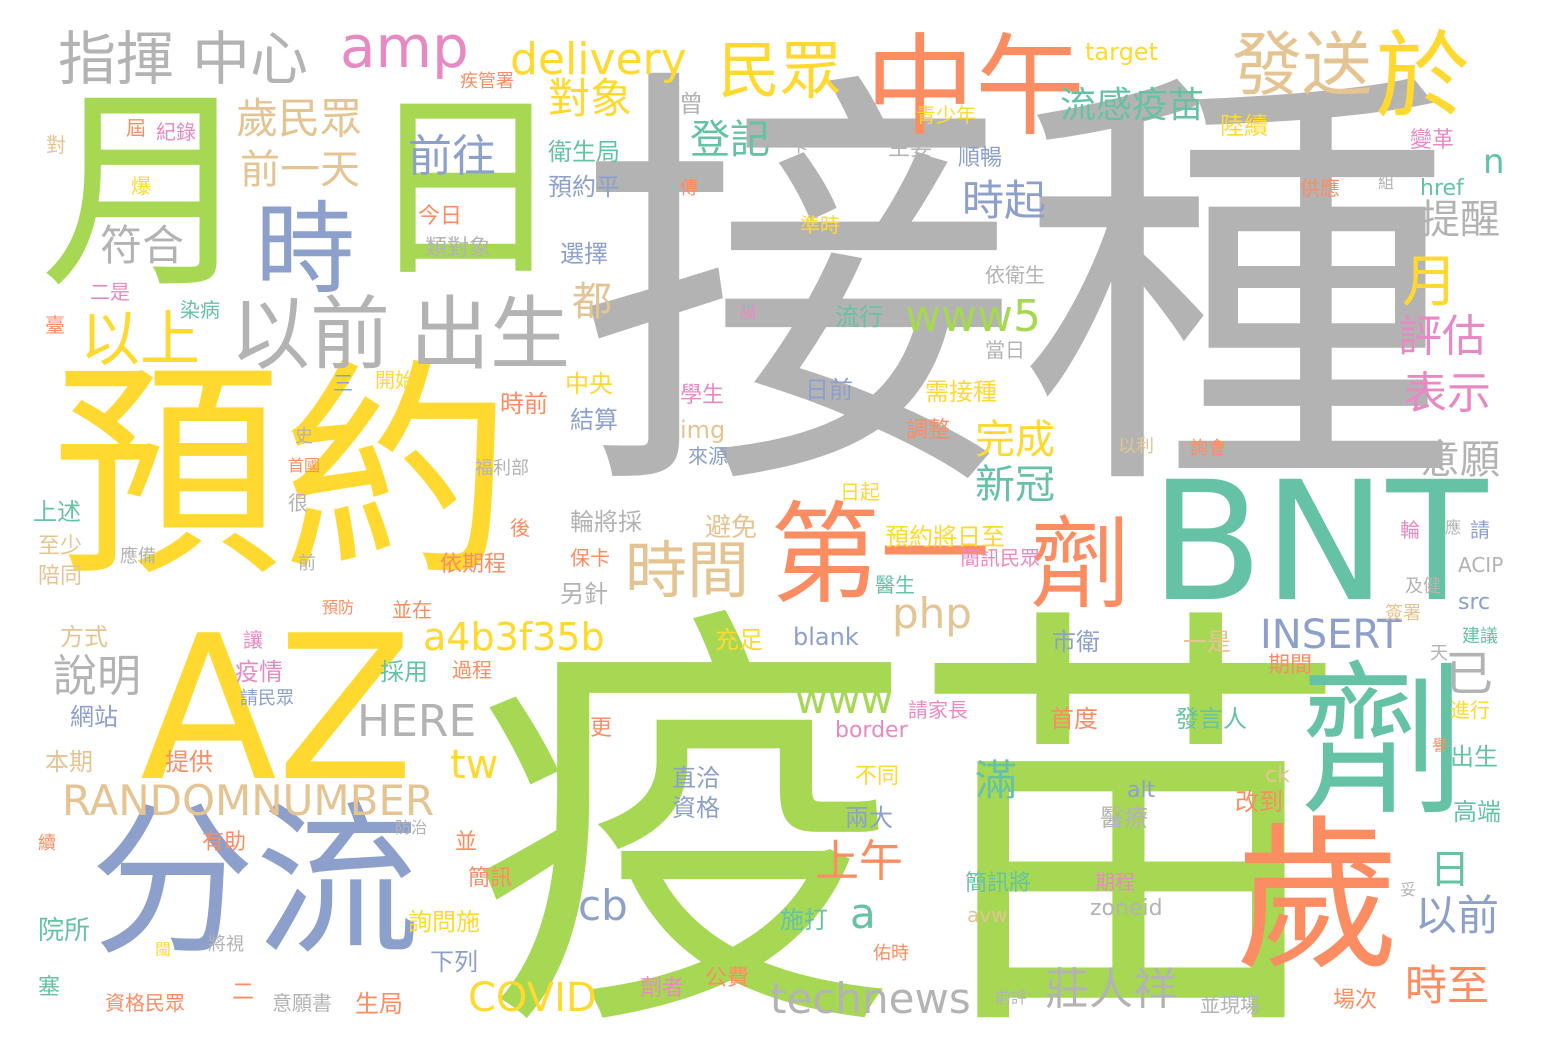 This screenshot has width=1548, height=1052. What do you see at coordinates (97, 676) in the screenshot?
I see `word: 說明` at bounding box center [97, 676].